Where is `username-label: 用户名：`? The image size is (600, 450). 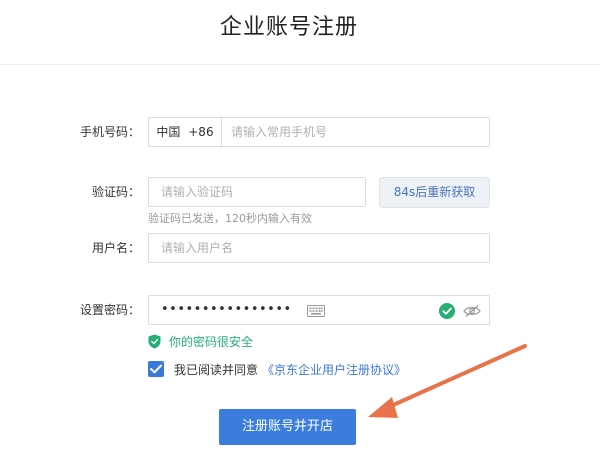 username-label: 用户名： is located at coordinates (115, 248).